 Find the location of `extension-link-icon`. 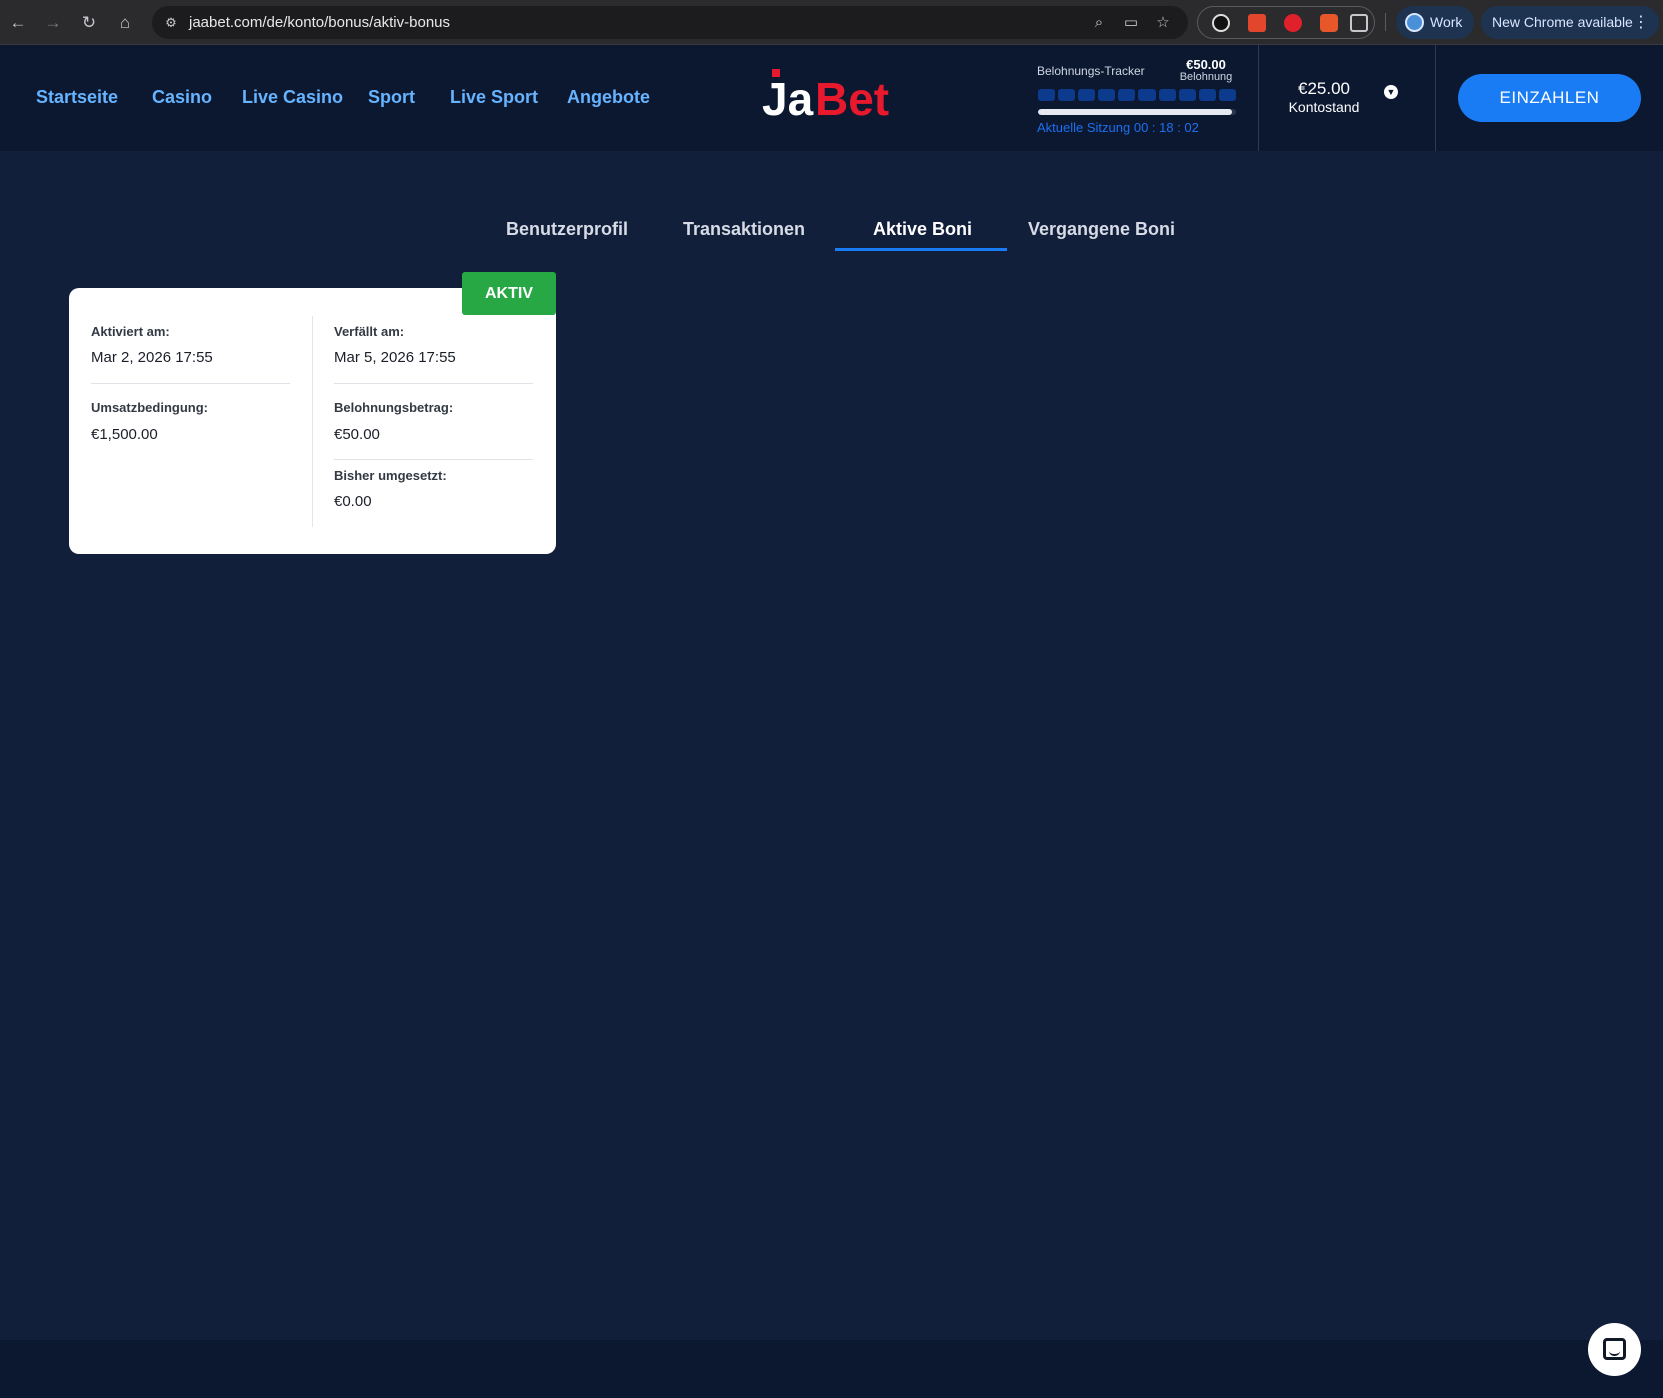

extension-link-icon is located at coordinates (1221, 23).